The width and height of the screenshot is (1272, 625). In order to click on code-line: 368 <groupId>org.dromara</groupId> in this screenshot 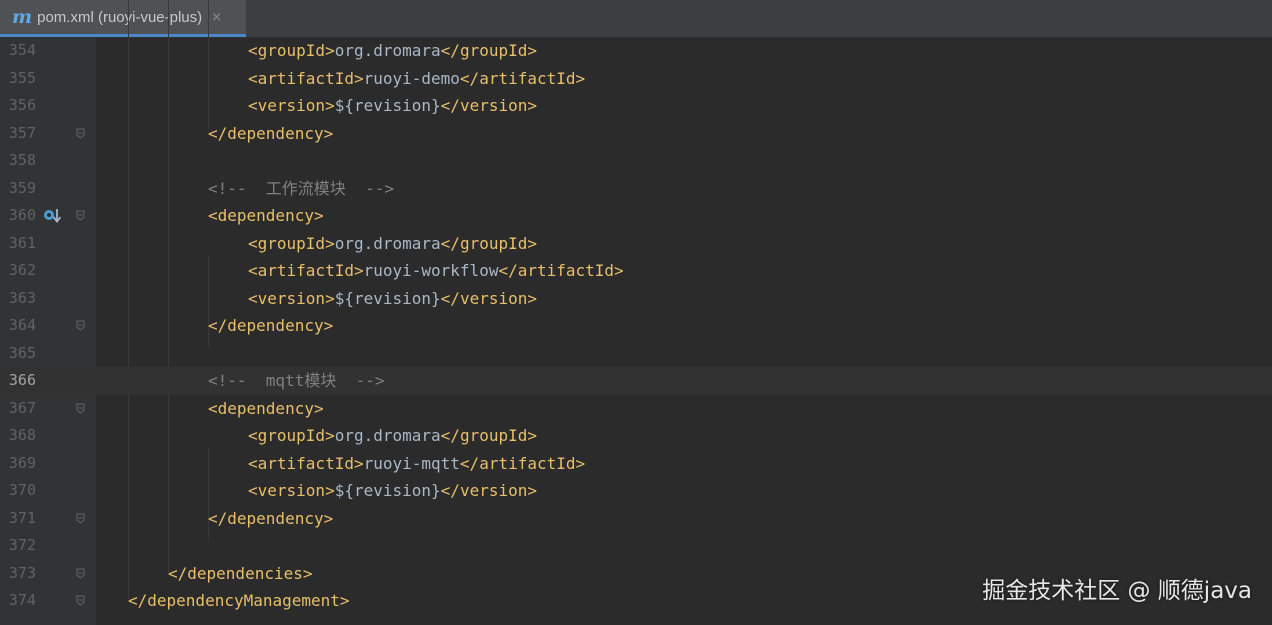, I will do `click(636, 436)`.